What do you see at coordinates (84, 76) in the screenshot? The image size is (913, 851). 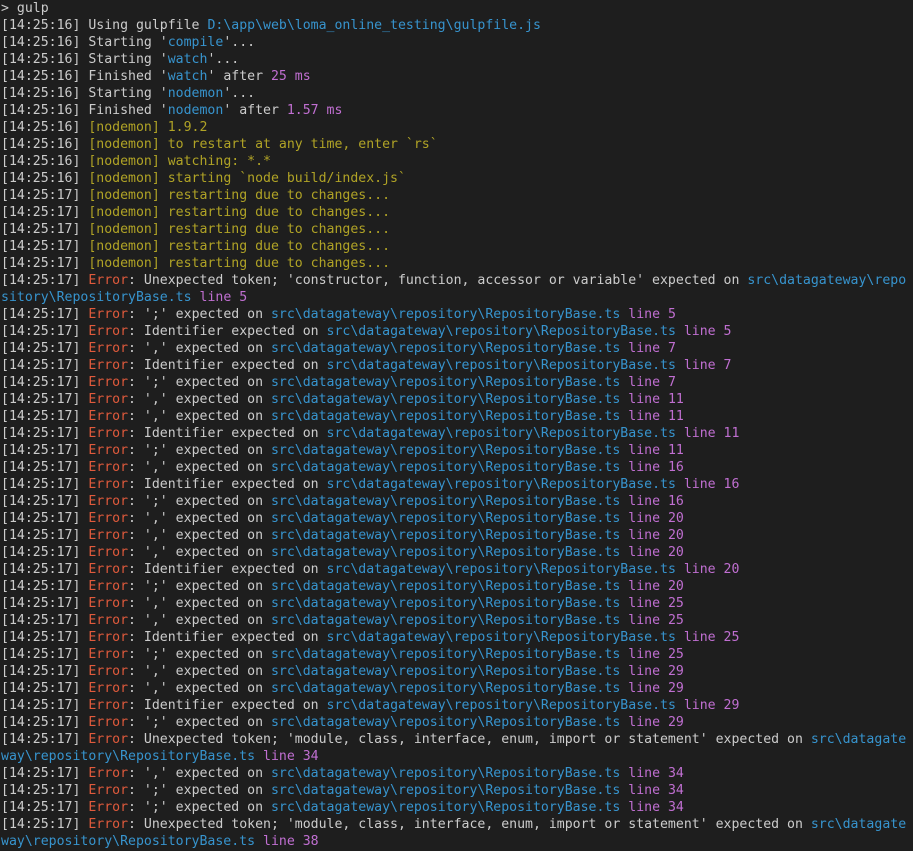 I see `log-text: [14:25:16] Finished '` at bounding box center [84, 76].